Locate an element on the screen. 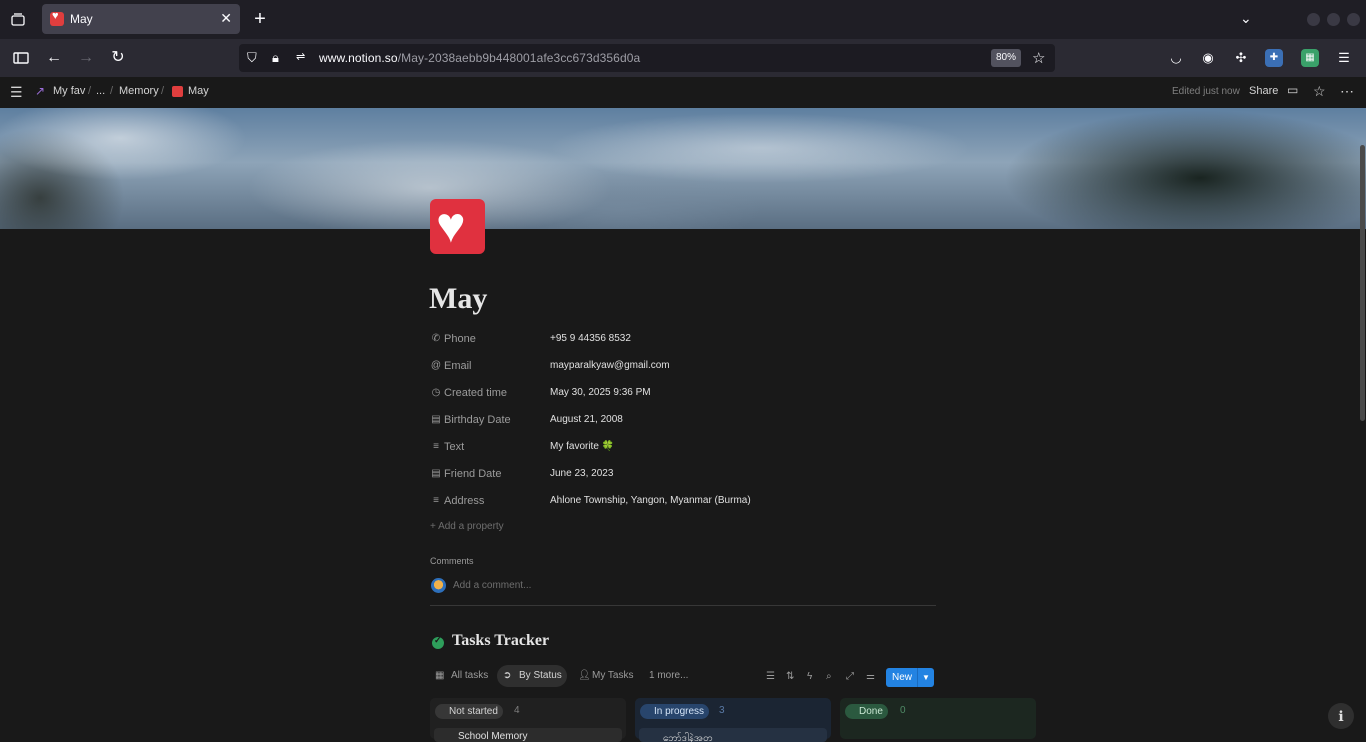  breadcrumb-my-fav: My fav is located at coordinates (69, 91).